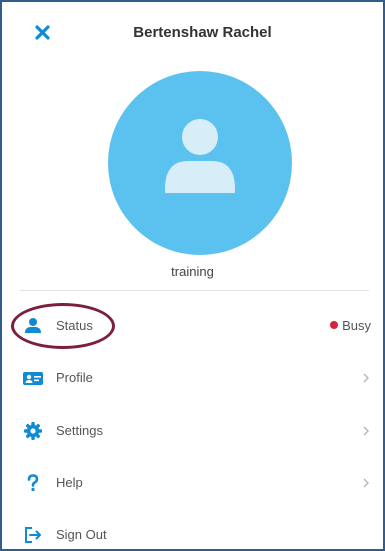  Describe the element at coordinates (81, 534) in the screenshot. I see `menu-item-label: Sign Out` at that location.